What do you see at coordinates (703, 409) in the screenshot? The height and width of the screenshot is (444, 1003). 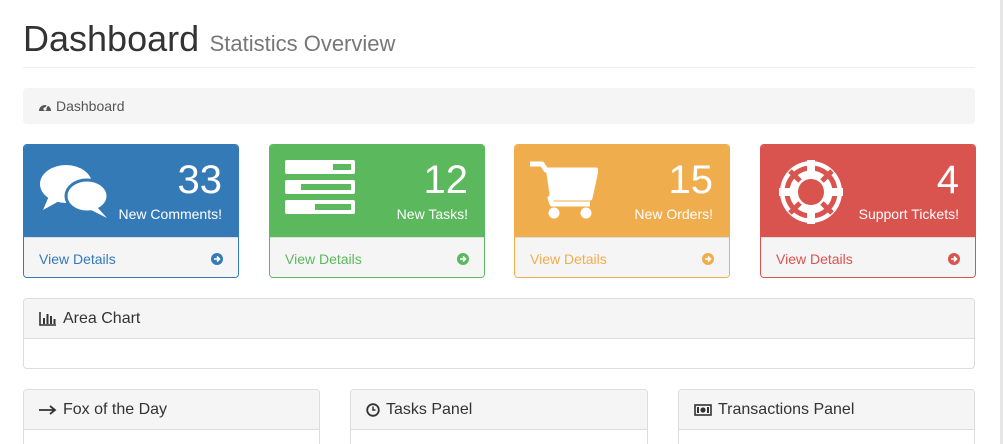 I see `money-icon` at bounding box center [703, 409].